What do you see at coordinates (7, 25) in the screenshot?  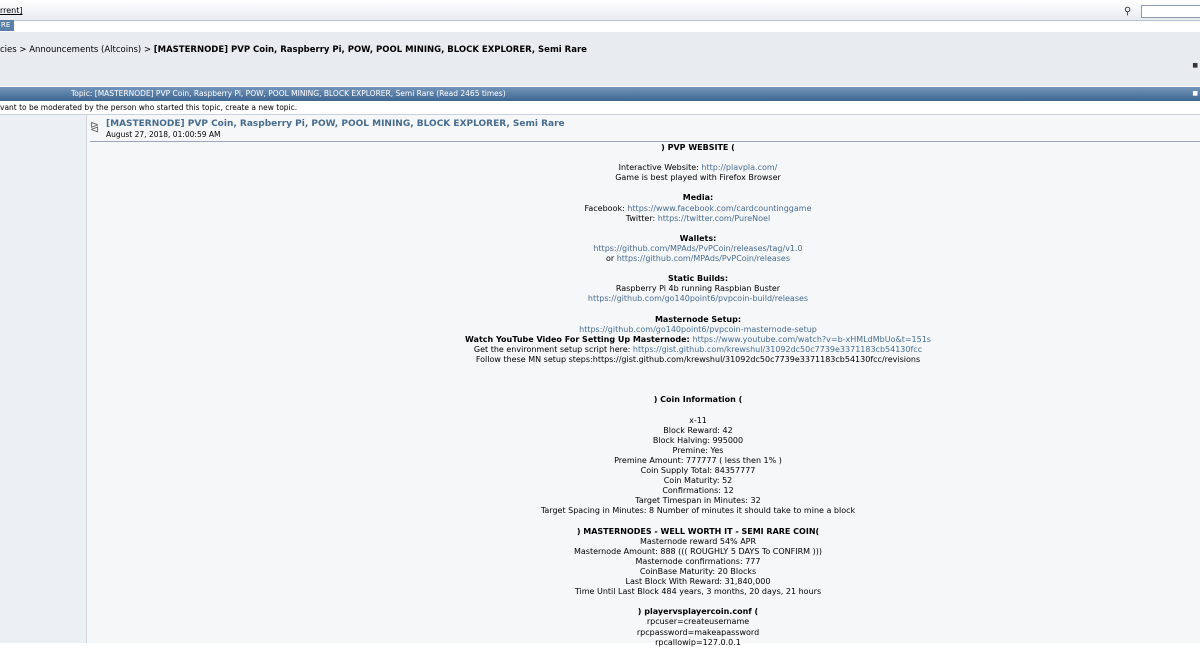 I see `nav-tab: RE` at bounding box center [7, 25].